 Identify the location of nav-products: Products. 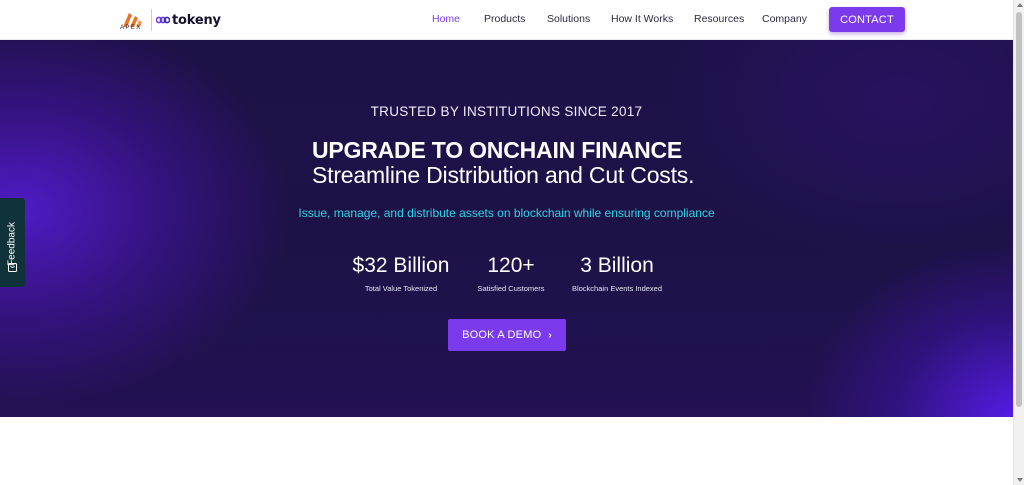
(504, 19).